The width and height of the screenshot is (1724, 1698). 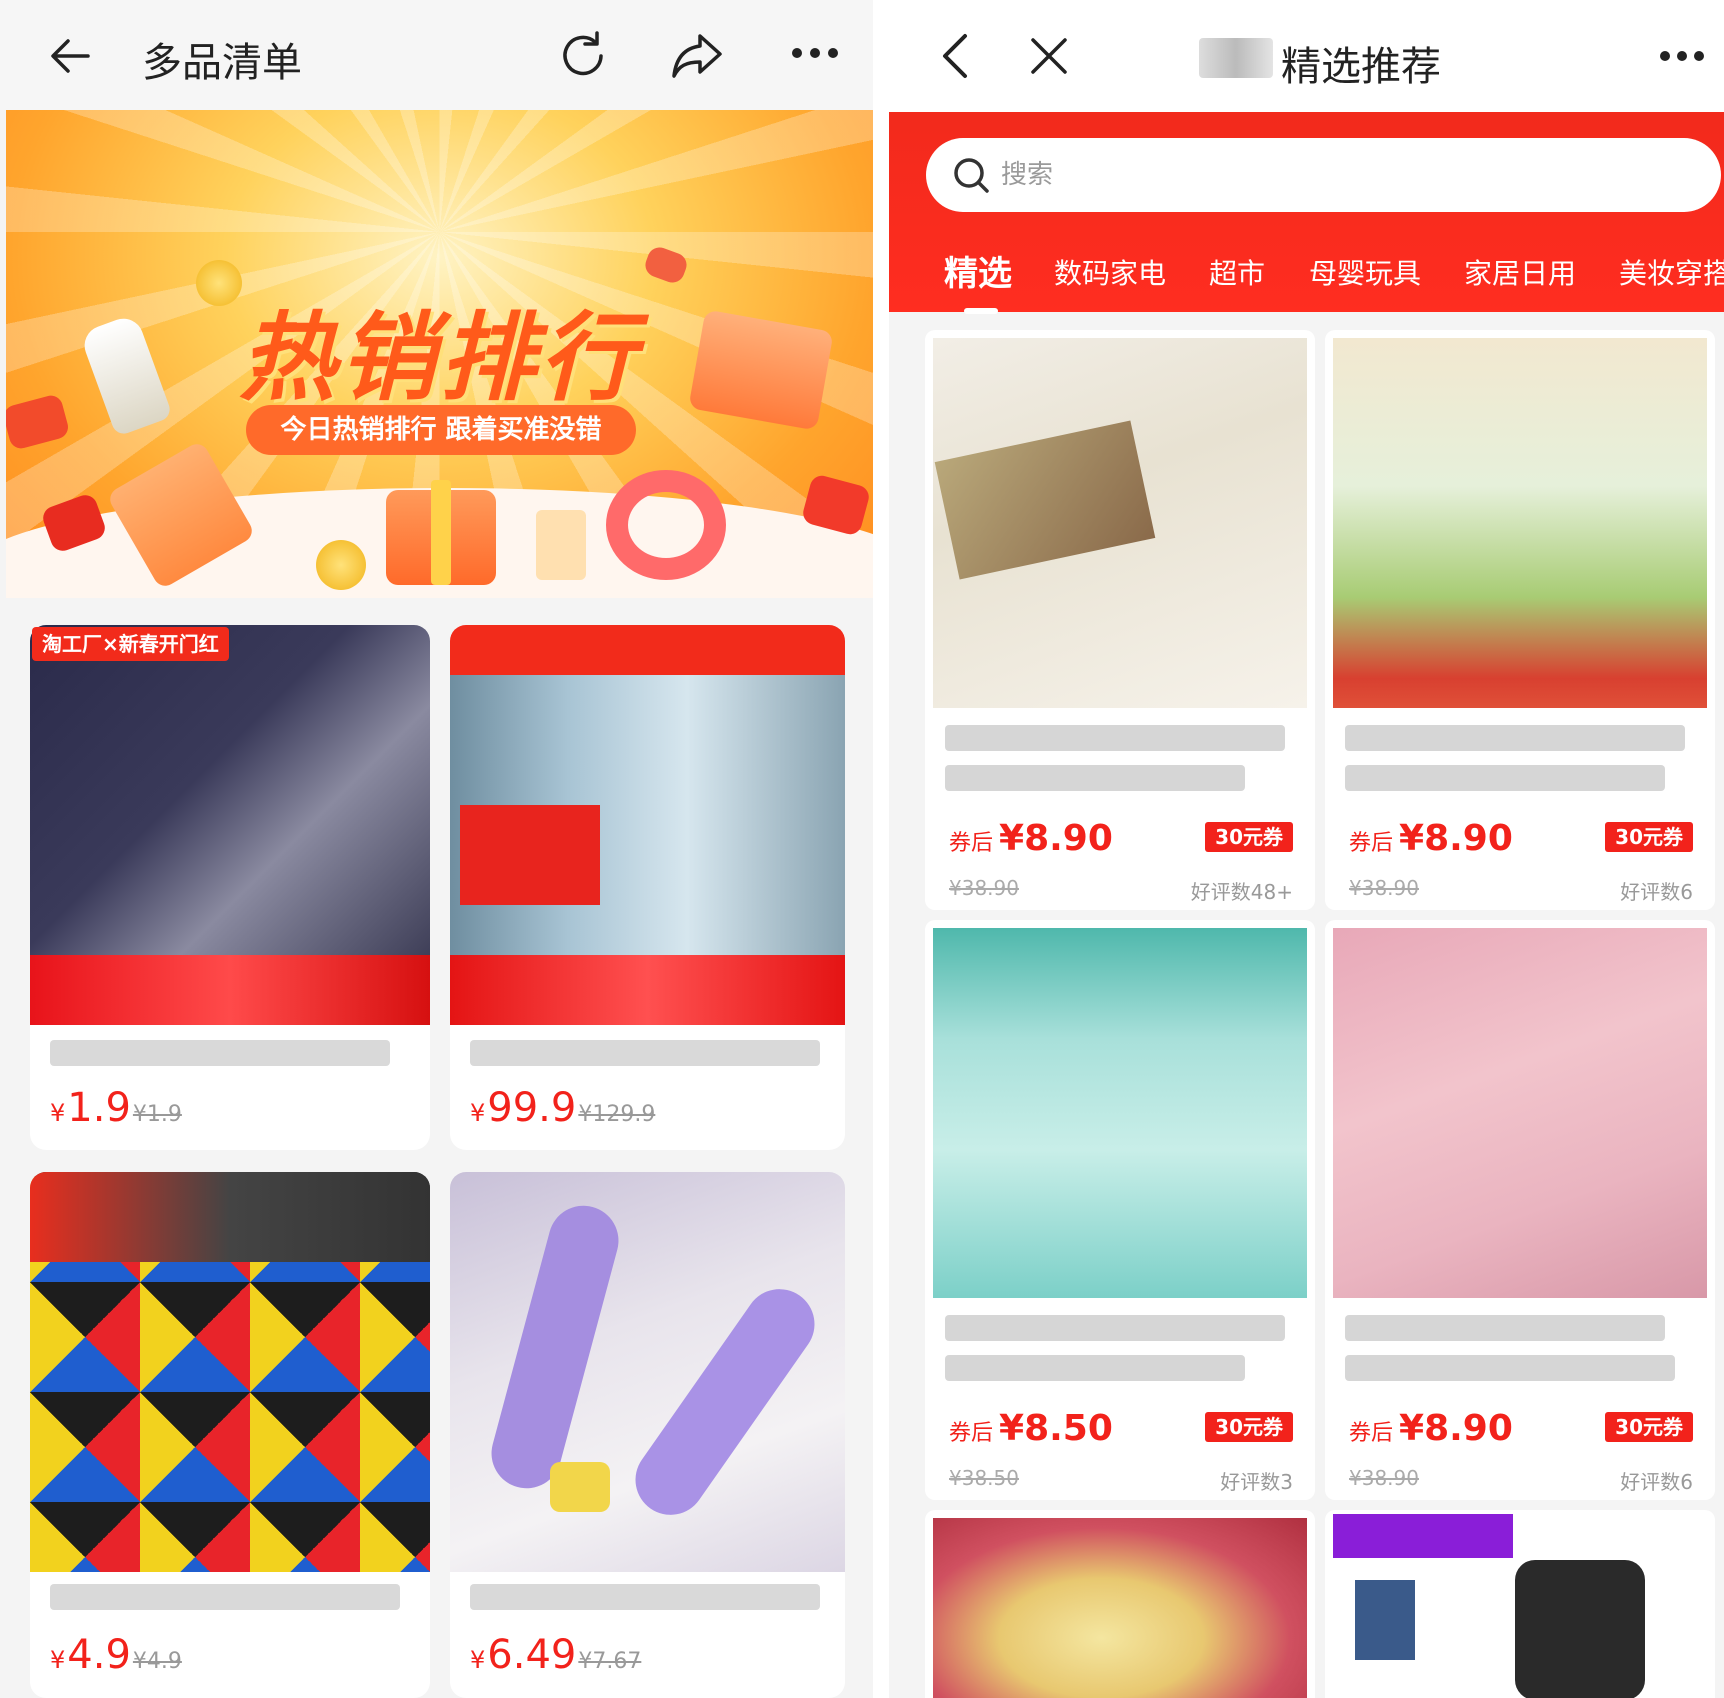 What do you see at coordinates (1110, 272) in the screenshot?
I see `tab-digital-appliances: 数码家电` at bounding box center [1110, 272].